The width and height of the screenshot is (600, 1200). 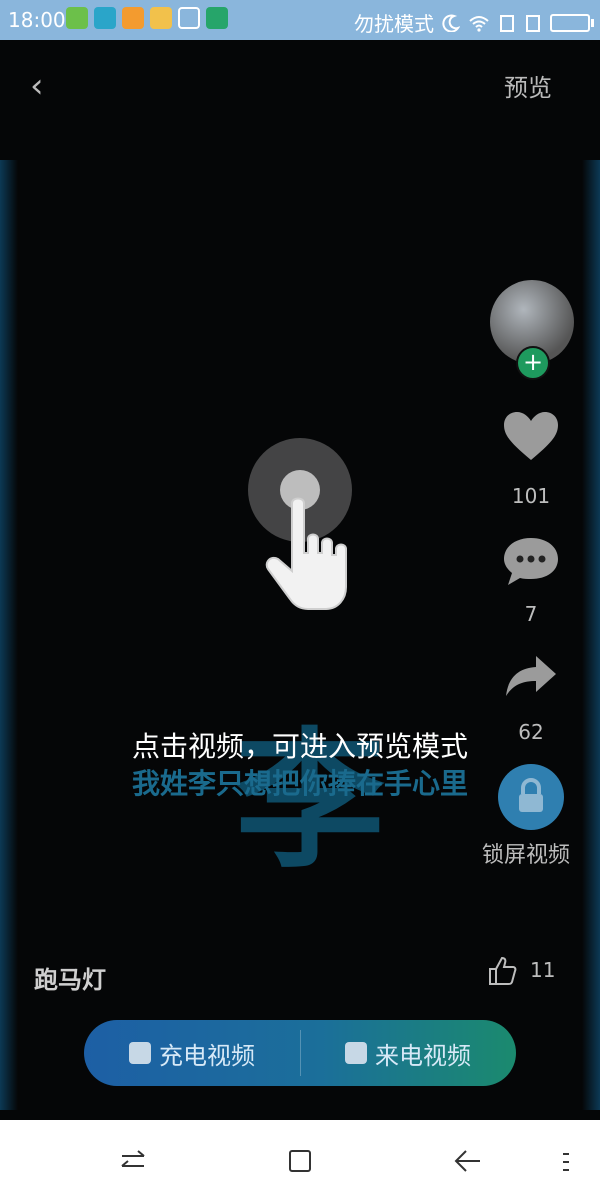 What do you see at coordinates (531, 676) in the screenshot?
I see `share-icon` at bounding box center [531, 676].